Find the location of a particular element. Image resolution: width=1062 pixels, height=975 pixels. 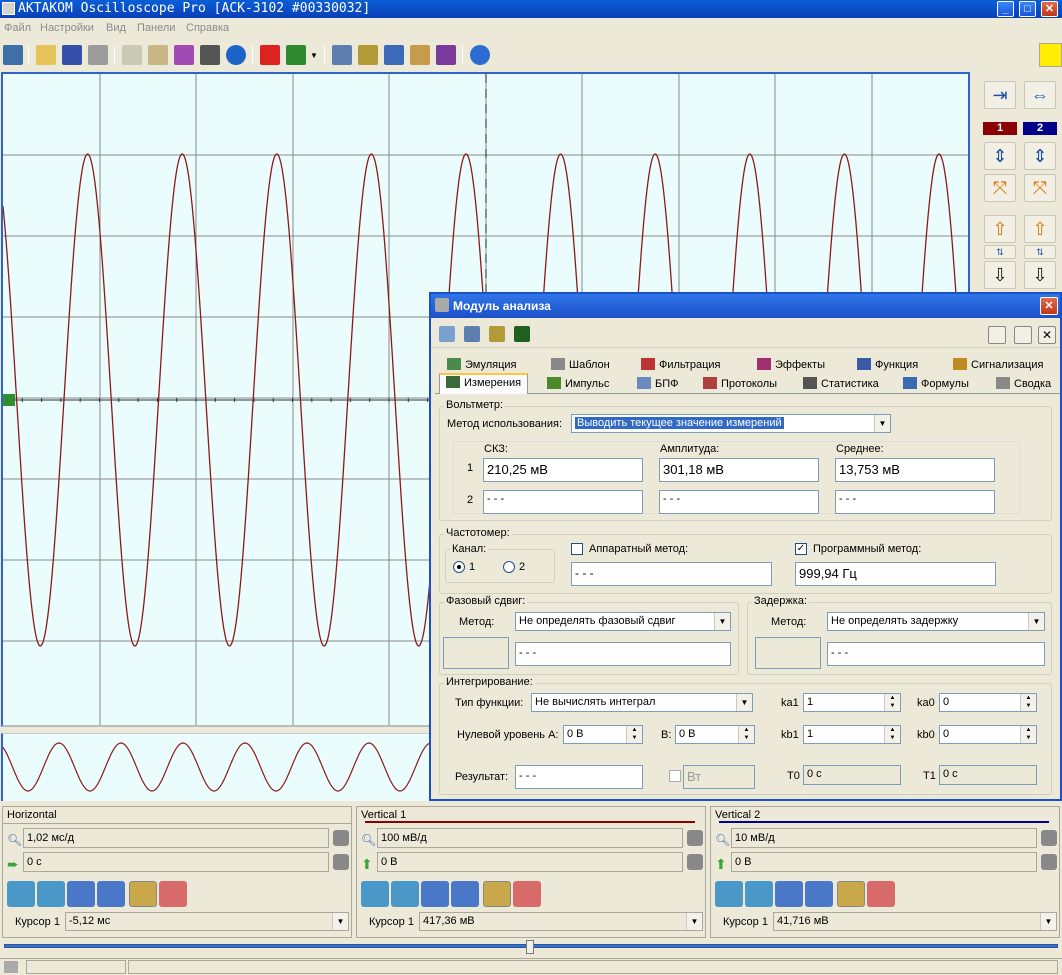

kb1-spinner-icon: ▲ ▼ is located at coordinates (892, 734).